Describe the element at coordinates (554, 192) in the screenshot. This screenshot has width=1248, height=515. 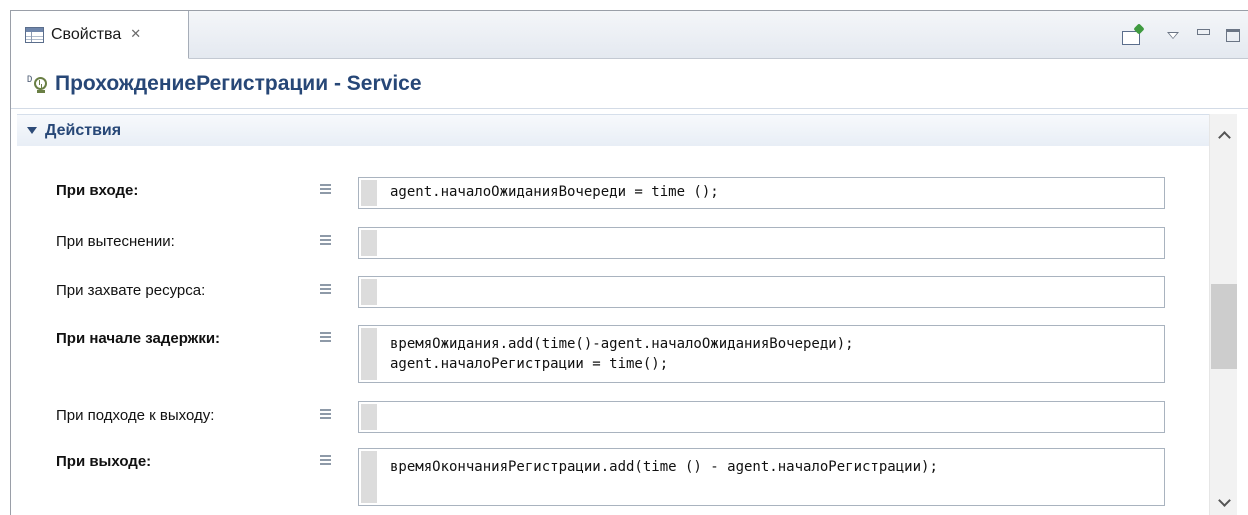
I see `code-text: agent.началоОжиданияВочереди = time ();` at that location.